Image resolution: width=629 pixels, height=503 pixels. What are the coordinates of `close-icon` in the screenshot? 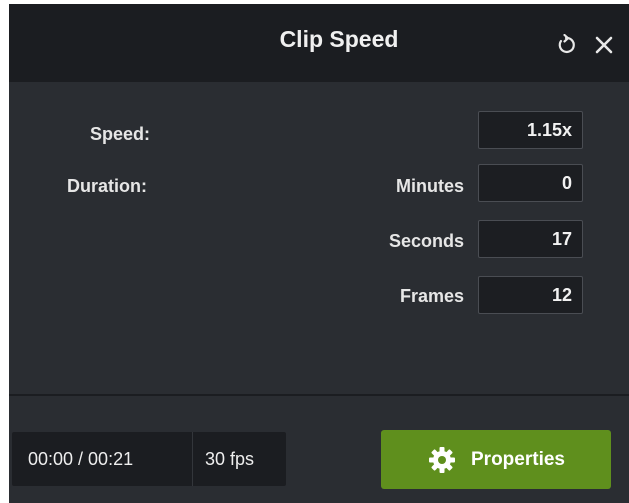 It's located at (604, 45).